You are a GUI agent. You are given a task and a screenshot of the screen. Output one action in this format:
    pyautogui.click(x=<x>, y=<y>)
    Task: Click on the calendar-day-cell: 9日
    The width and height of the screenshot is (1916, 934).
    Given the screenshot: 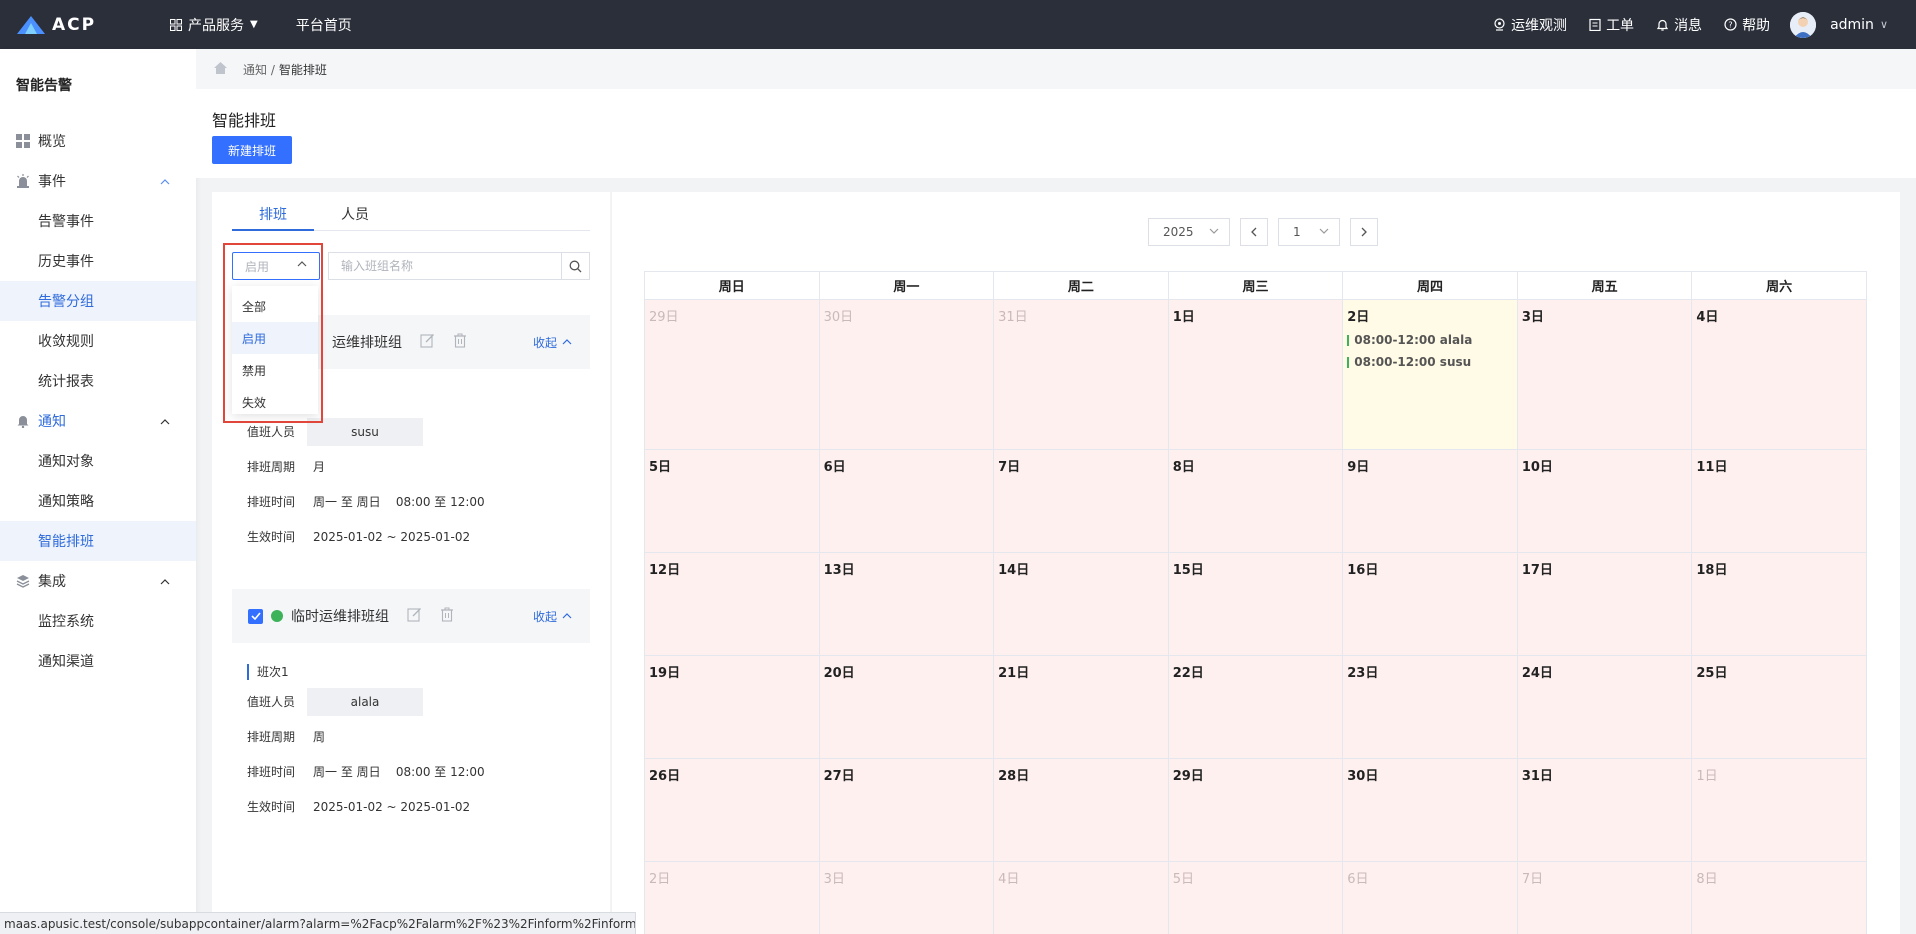 What is the action you would take?
    pyautogui.click(x=1430, y=501)
    